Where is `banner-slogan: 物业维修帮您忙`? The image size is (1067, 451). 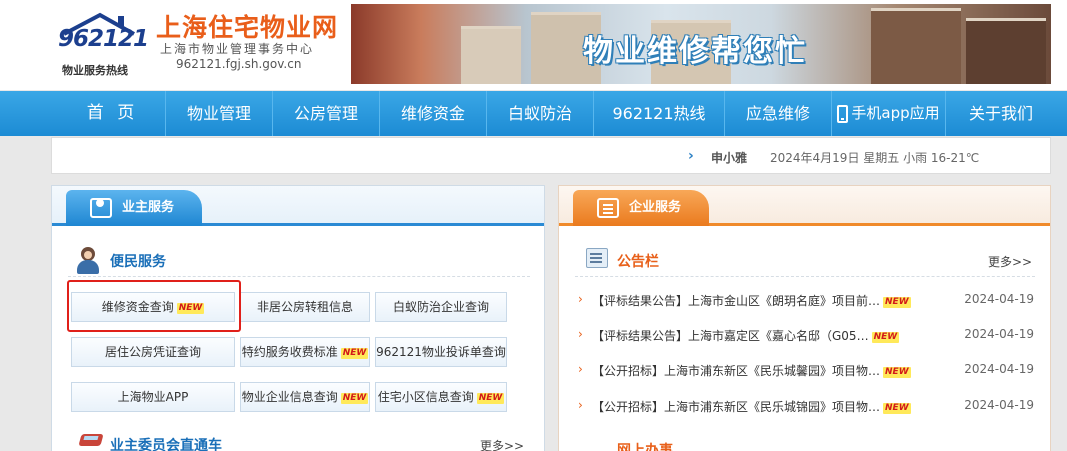 banner-slogan: 物业维修帮您忙 is located at coordinates (695, 51).